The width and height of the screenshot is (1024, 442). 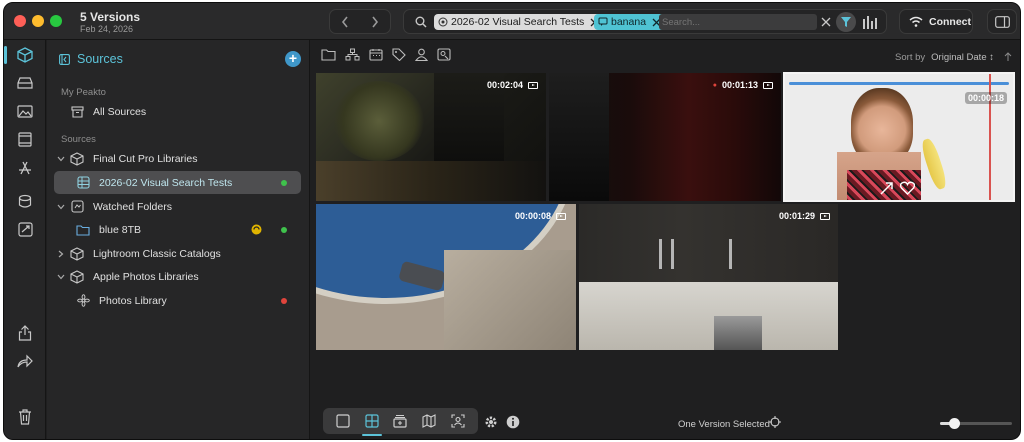 I want to click on archive-box-icon, so click(x=77, y=111).